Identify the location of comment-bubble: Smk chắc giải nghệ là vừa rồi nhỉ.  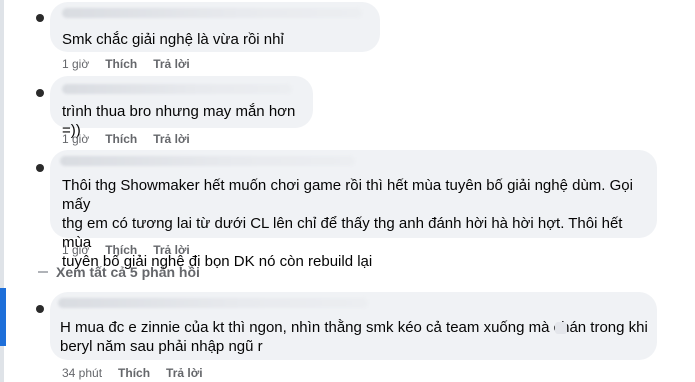
(215, 27).